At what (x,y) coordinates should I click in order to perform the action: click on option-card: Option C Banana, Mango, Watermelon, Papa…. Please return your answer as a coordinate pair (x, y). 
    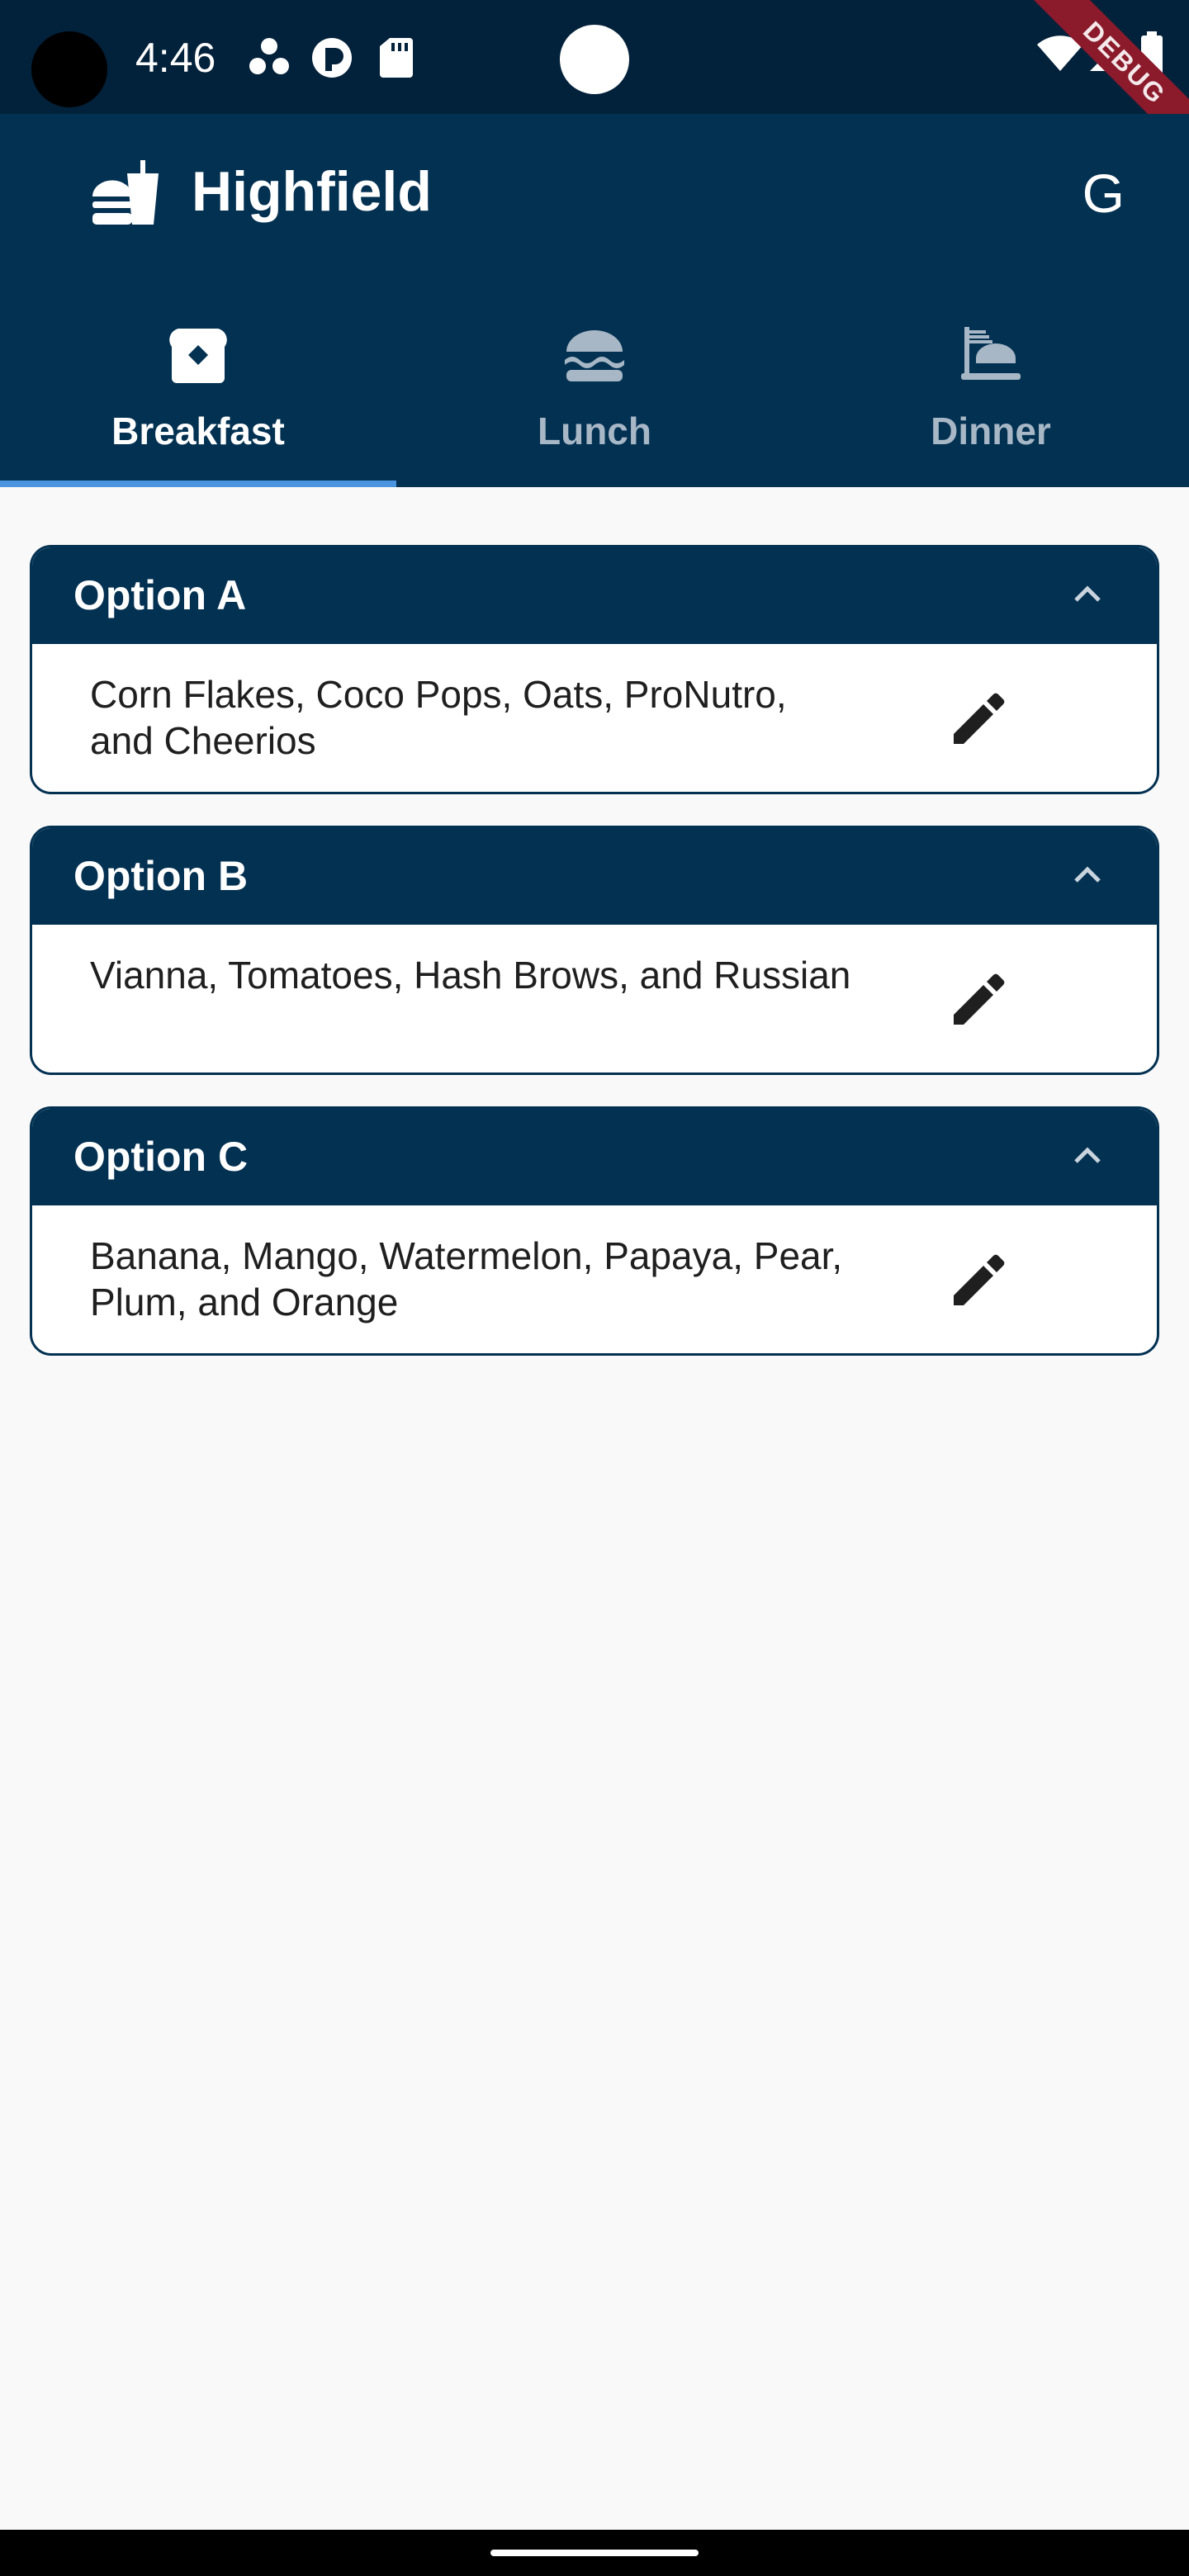
    Looking at the image, I should click on (594, 1231).